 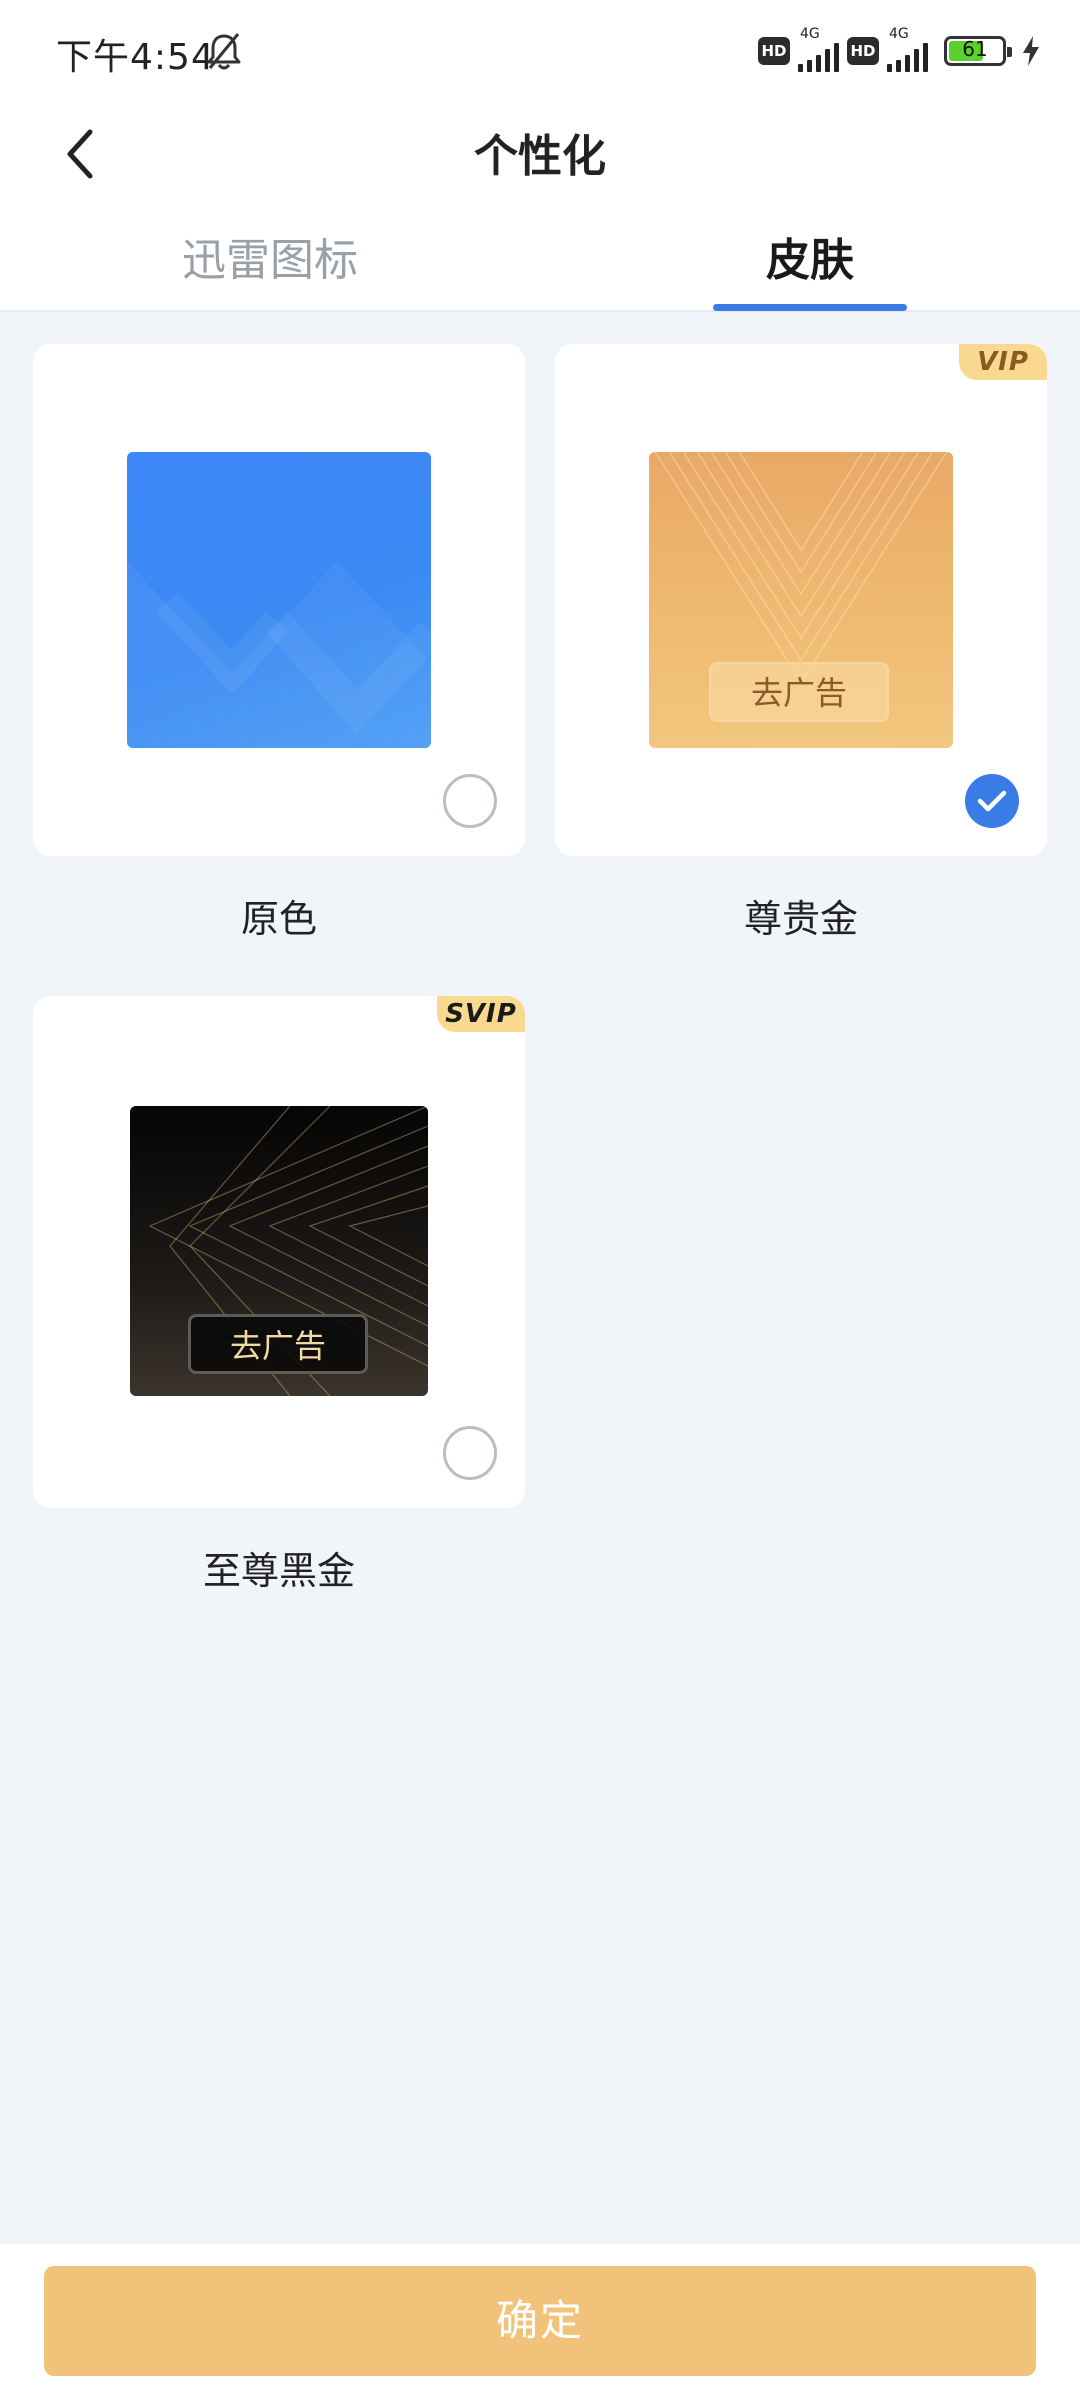 I want to click on status-indicators: HD 4G HD 4G 61, so click(x=900, y=49).